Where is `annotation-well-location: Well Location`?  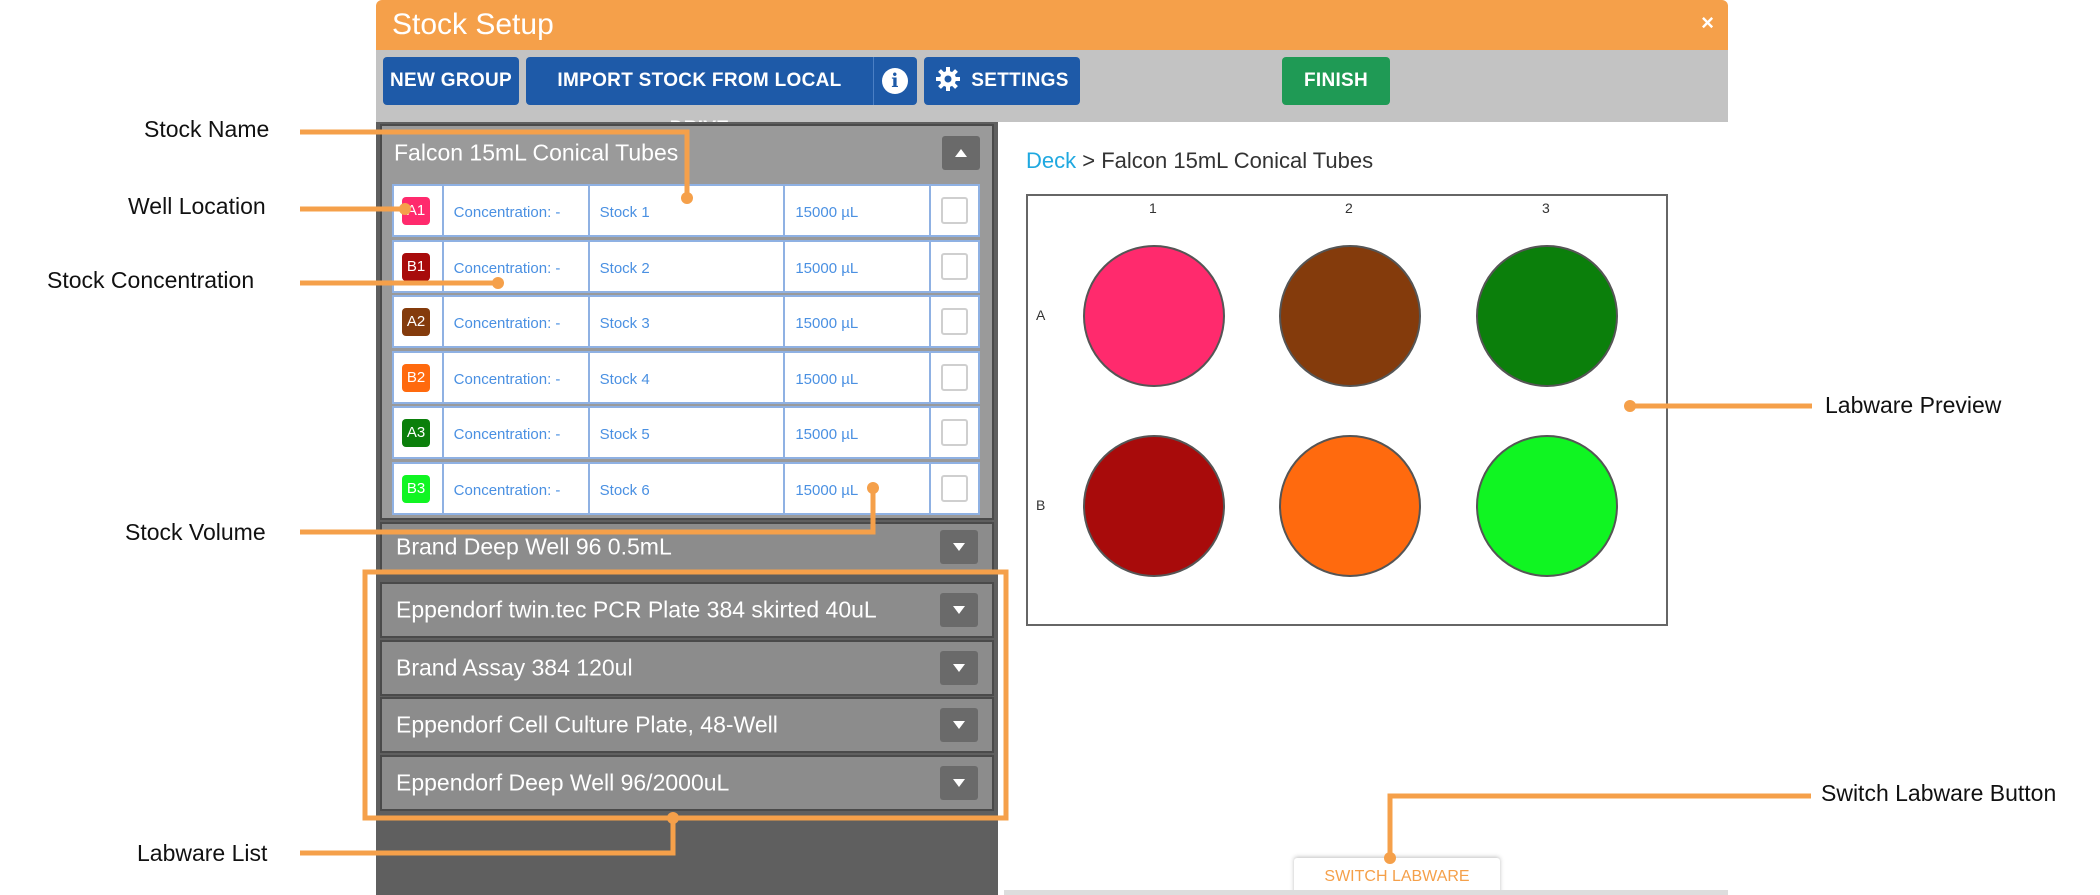
annotation-well-location: Well Location is located at coordinates (197, 206).